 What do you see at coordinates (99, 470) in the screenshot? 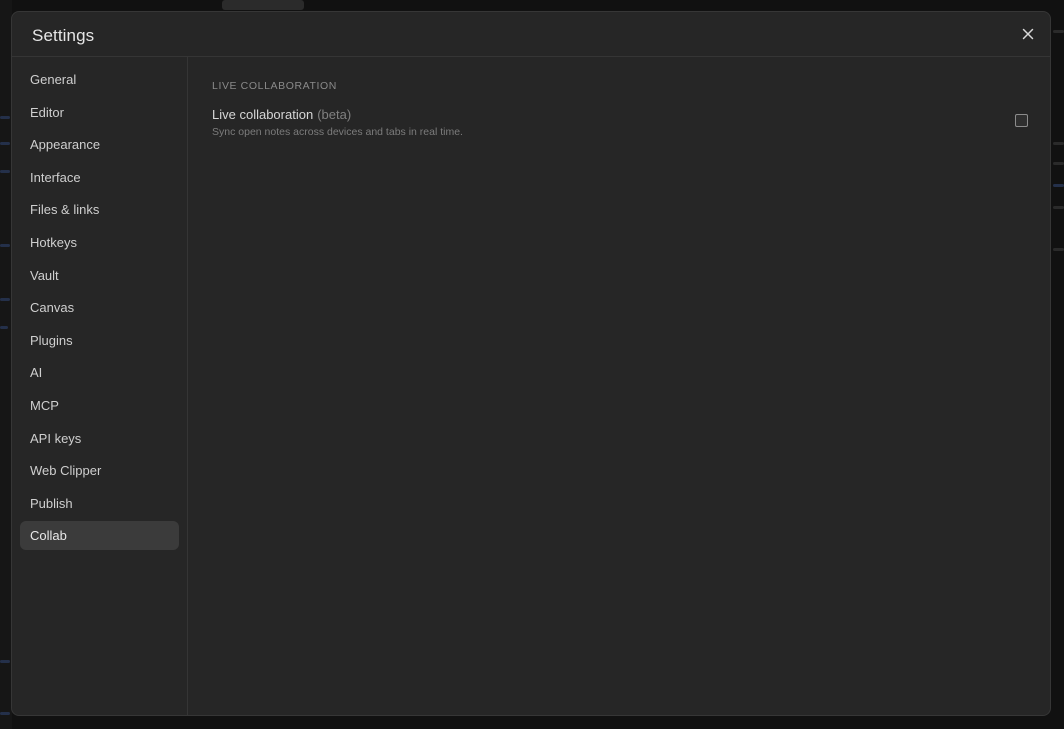
I see `sidebar-item-web-clipper: Web Clipper` at bounding box center [99, 470].